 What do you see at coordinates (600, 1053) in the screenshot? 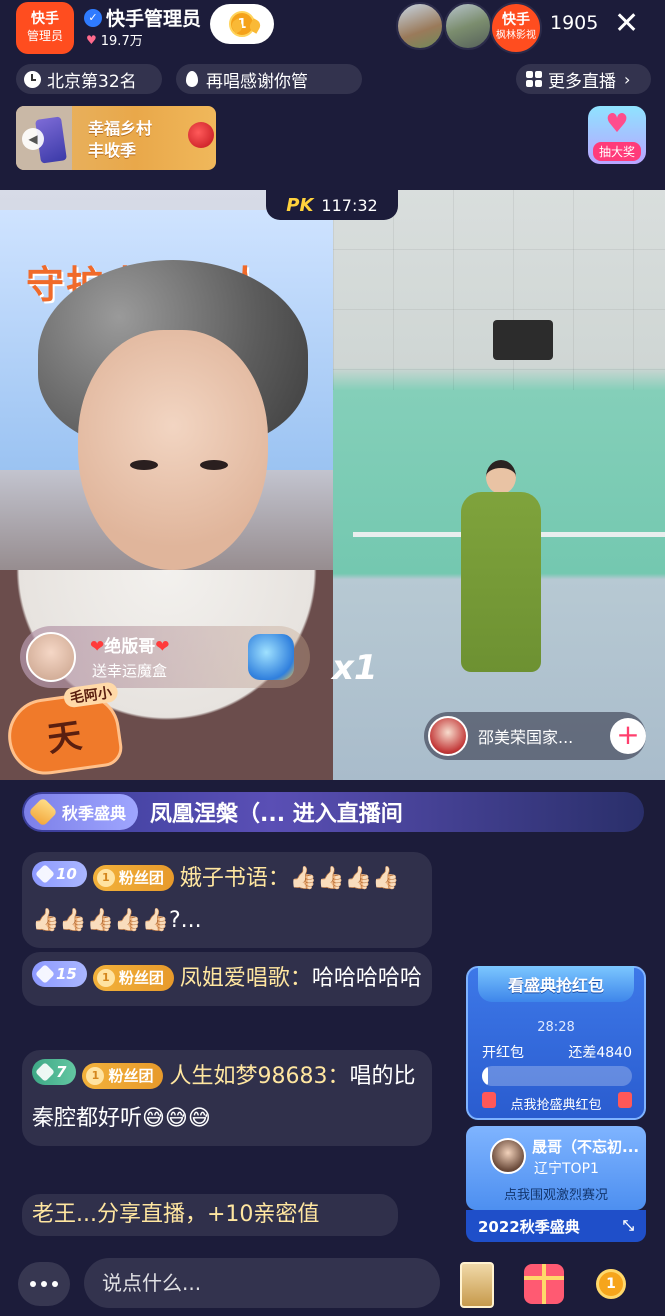
I see `red-packet-remaining: 还差4840` at bounding box center [600, 1053].